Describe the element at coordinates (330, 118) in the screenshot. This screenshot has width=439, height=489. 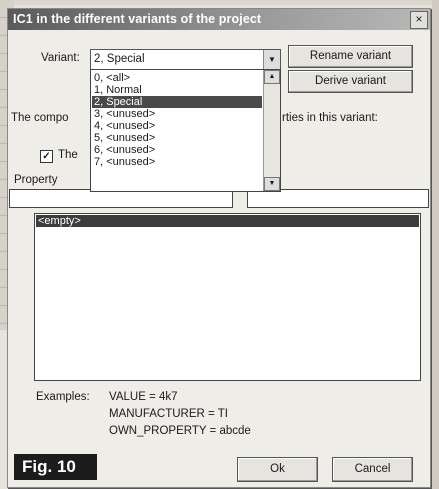
I see `components-text-right: rties in this variant:` at that location.